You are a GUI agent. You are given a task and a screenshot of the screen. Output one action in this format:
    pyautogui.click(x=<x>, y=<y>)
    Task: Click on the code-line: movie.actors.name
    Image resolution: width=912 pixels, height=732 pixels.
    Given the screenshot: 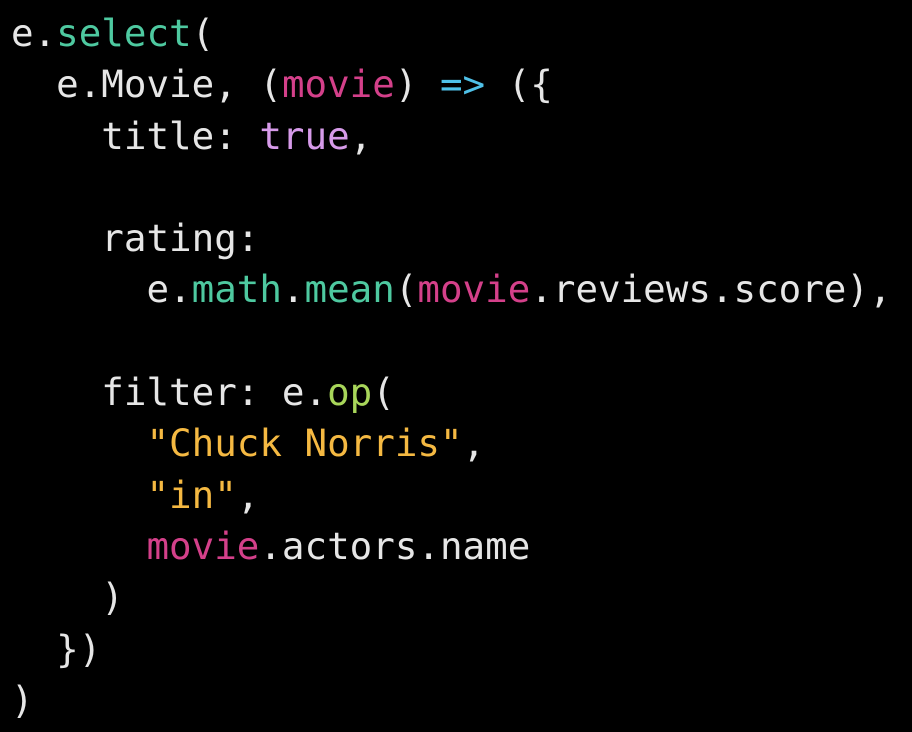 What is the action you would take?
    pyautogui.click(x=451, y=546)
    